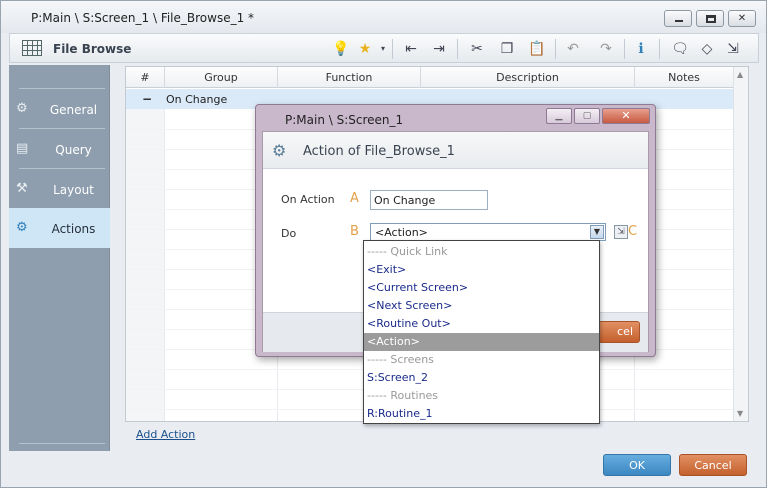 The image size is (767, 488). I want to click on marker-b: B, so click(354, 231).